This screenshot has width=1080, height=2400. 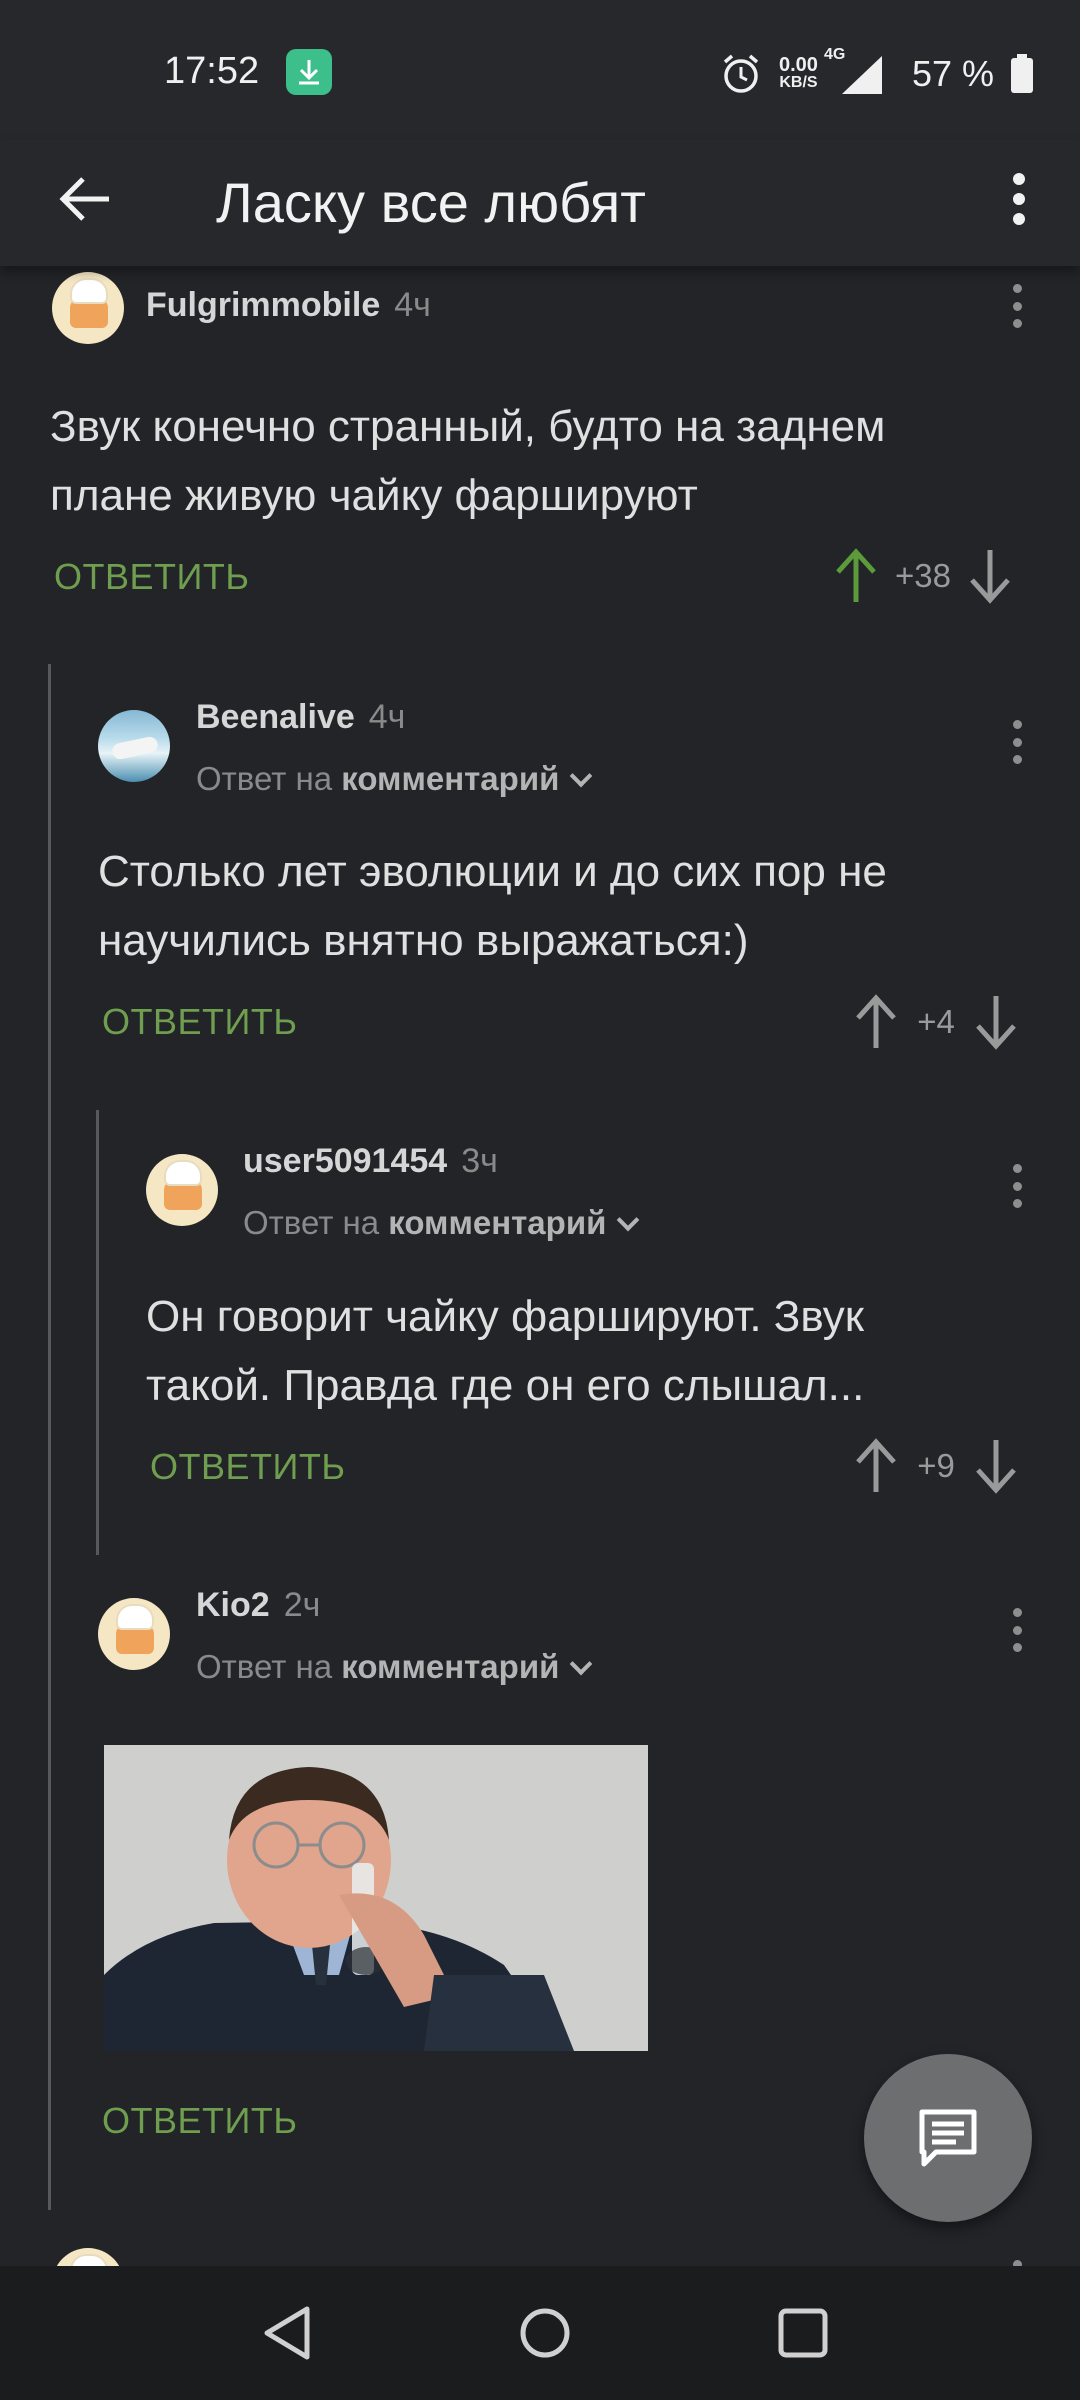 I want to click on comment-time: 2ч, so click(x=302, y=1605).